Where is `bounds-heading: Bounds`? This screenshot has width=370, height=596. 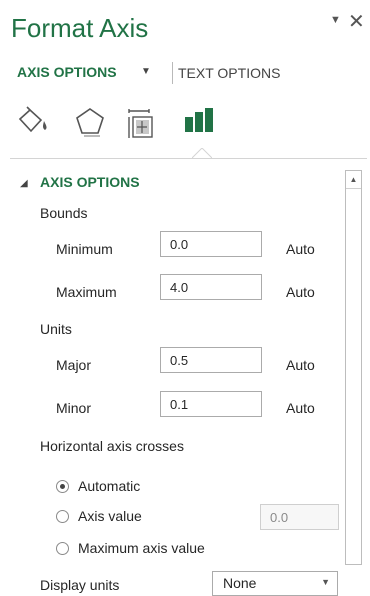
bounds-heading: Bounds is located at coordinates (64, 213).